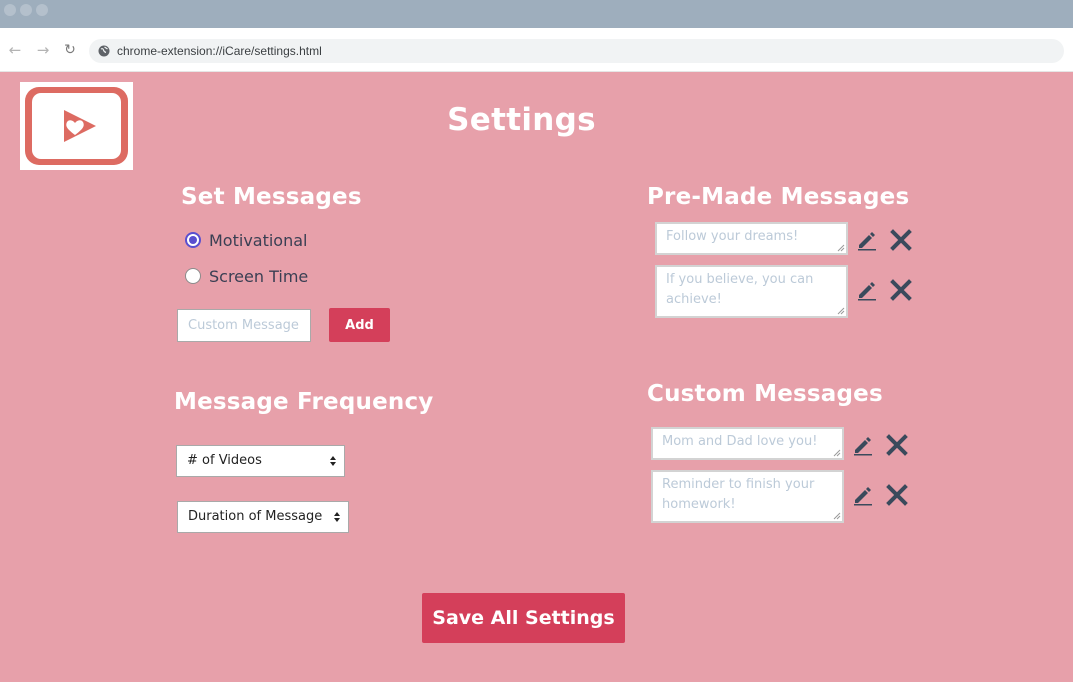  Describe the element at coordinates (738, 494) in the screenshot. I see `message-text: Reminder to finish your homework!` at that location.